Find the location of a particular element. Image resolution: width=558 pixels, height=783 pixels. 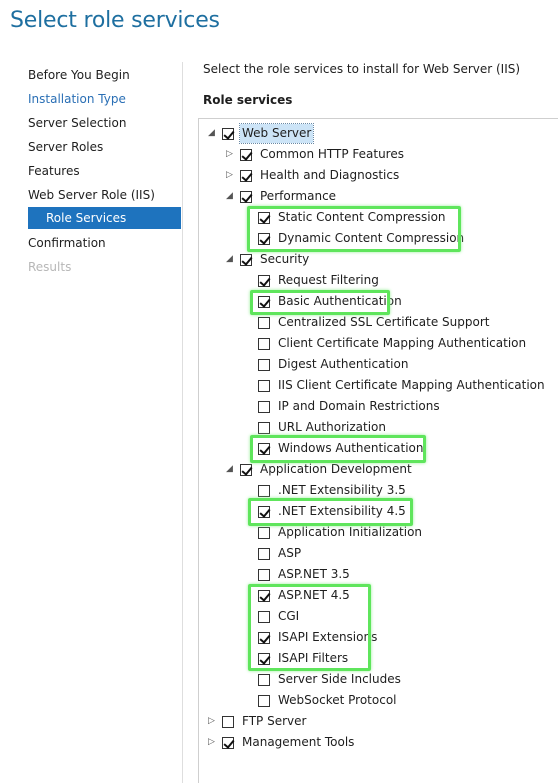

tree-item-label: Application Development is located at coordinates (336, 469).